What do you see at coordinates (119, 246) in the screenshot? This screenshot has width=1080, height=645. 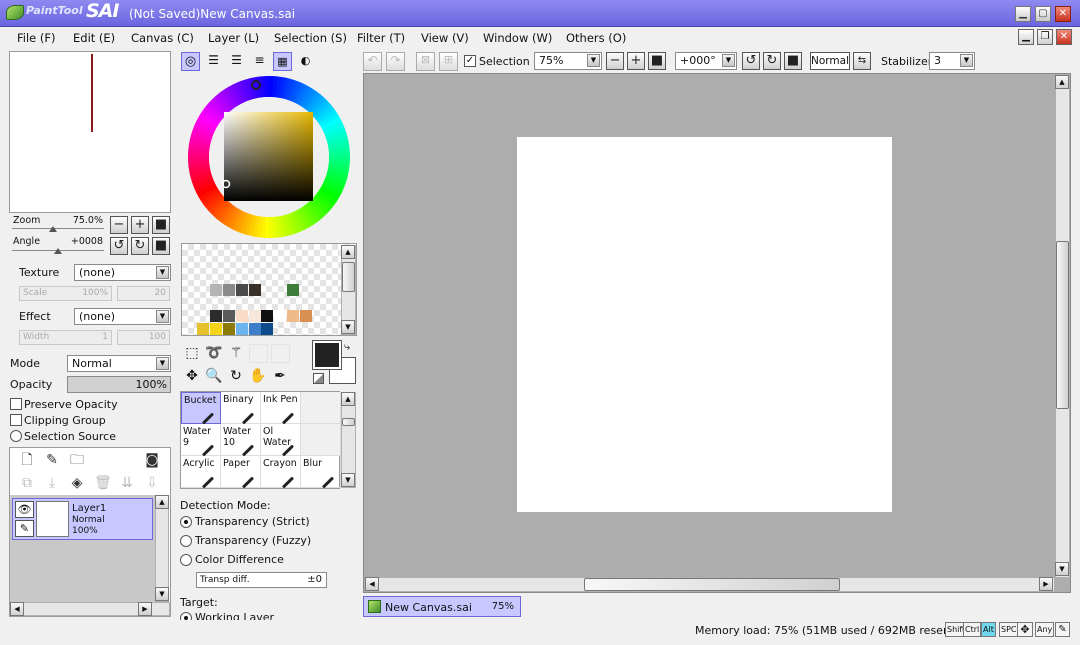 I see `rotate-left-button: ↺` at bounding box center [119, 246].